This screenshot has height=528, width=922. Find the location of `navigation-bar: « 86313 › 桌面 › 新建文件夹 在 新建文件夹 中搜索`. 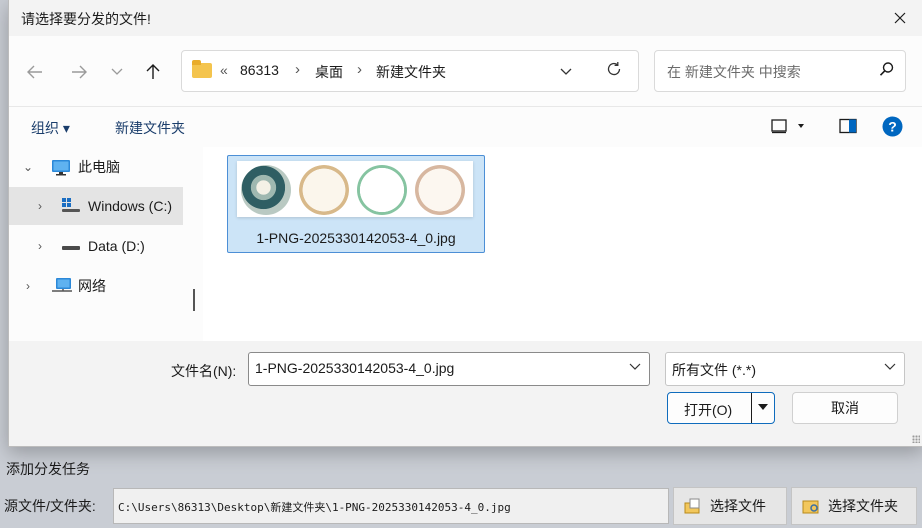

navigation-bar: « 86313 › 桌面 › 新建文件夹 在 新建文件夹 中搜索 is located at coordinates (465, 71).